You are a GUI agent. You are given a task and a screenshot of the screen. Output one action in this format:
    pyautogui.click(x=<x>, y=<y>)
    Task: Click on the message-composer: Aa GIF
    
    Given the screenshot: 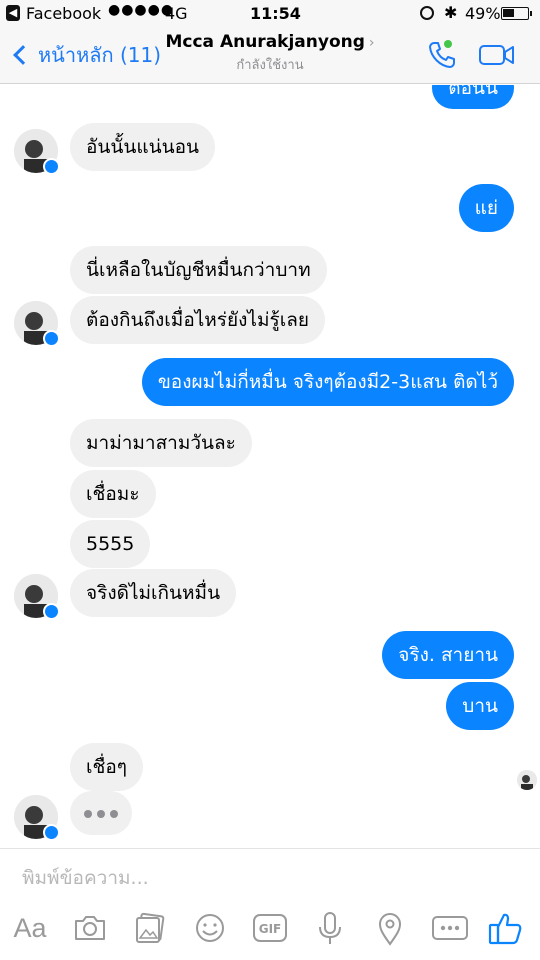 What is the action you would take?
    pyautogui.click(x=270, y=904)
    